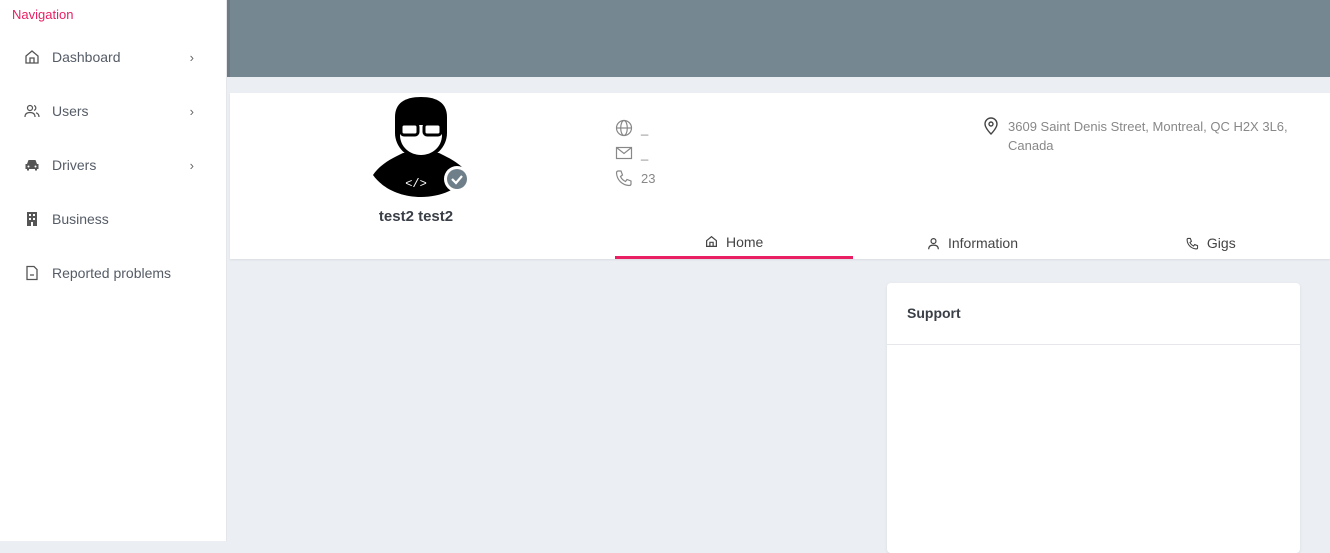 The height and width of the screenshot is (553, 1330). What do you see at coordinates (416, 216) in the screenshot?
I see `profile-name: test2 test2` at bounding box center [416, 216].